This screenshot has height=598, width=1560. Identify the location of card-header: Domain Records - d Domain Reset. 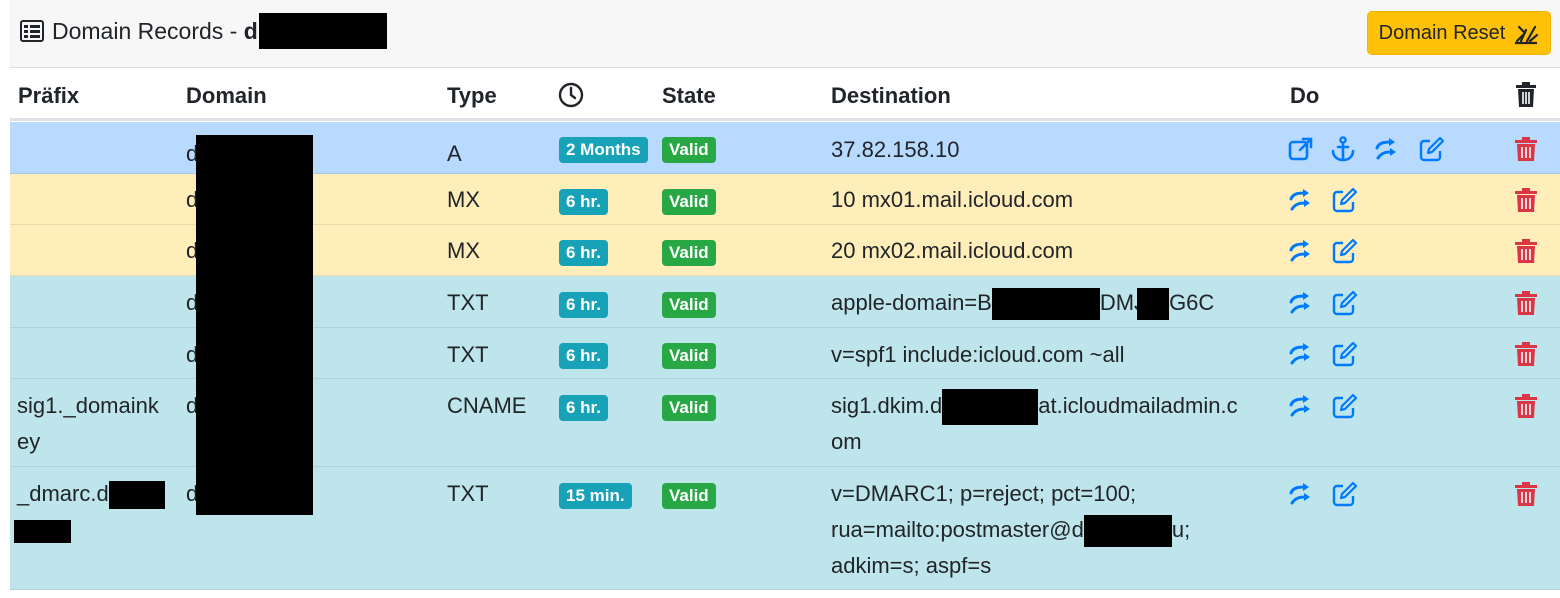
(785, 34).